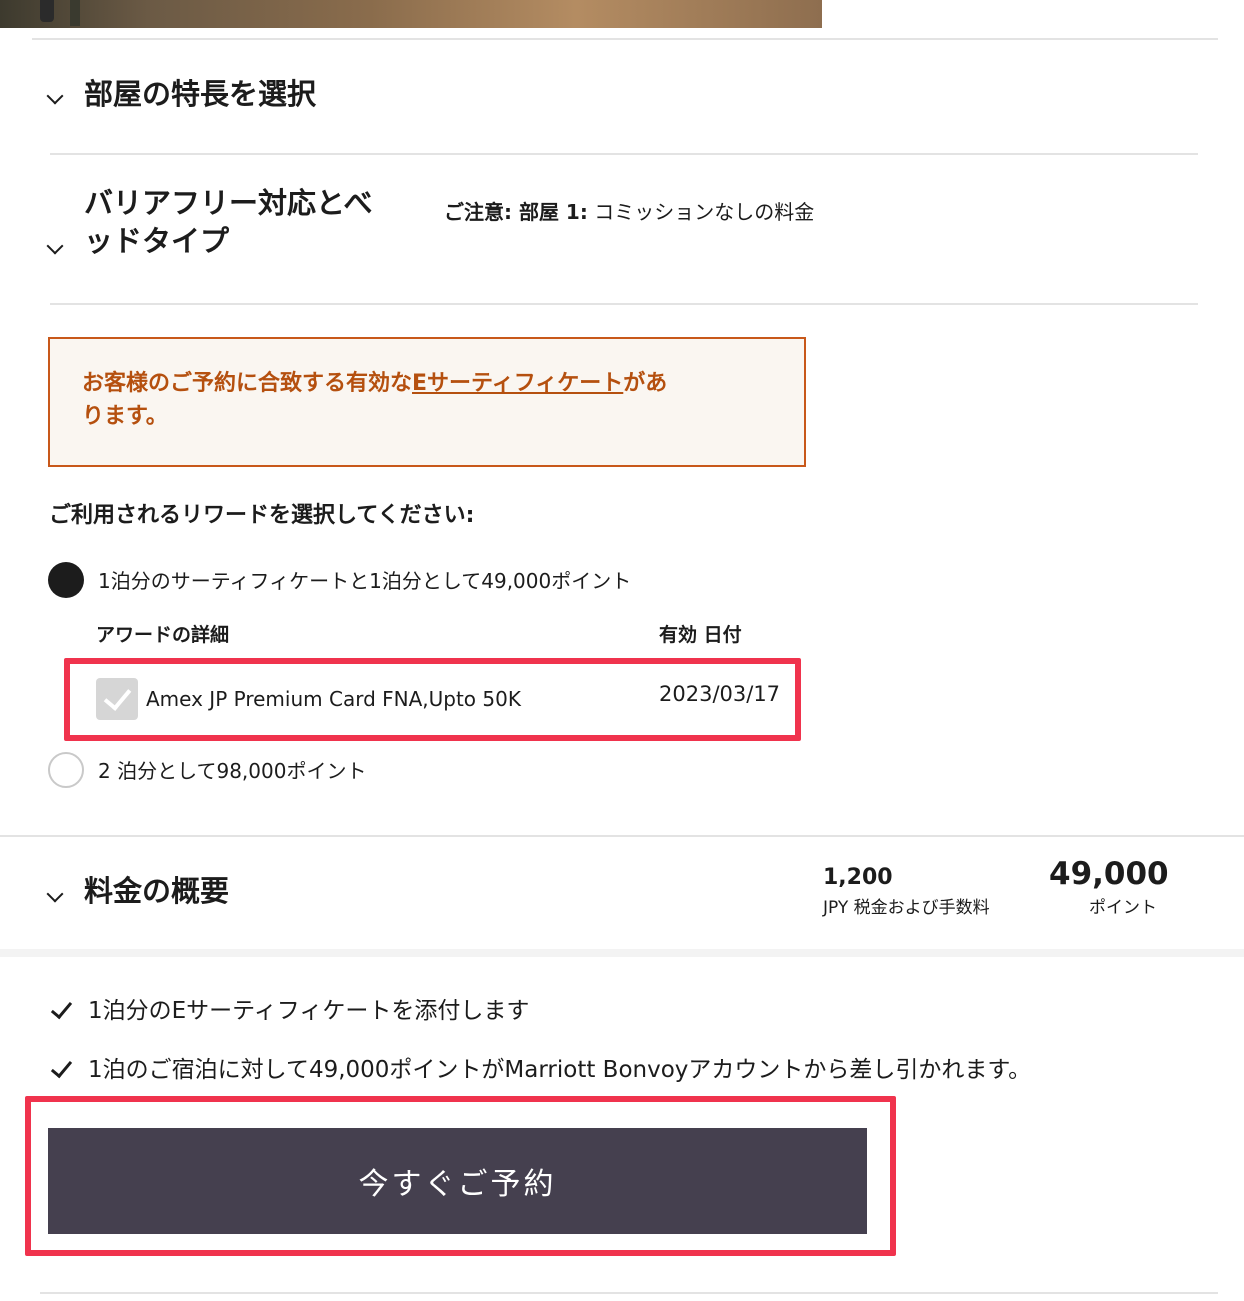 Image resolution: width=1244 pixels, height=1301 pixels. Describe the element at coordinates (858, 877) in the screenshot. I see `taxes-amount: 1,200` at that location.